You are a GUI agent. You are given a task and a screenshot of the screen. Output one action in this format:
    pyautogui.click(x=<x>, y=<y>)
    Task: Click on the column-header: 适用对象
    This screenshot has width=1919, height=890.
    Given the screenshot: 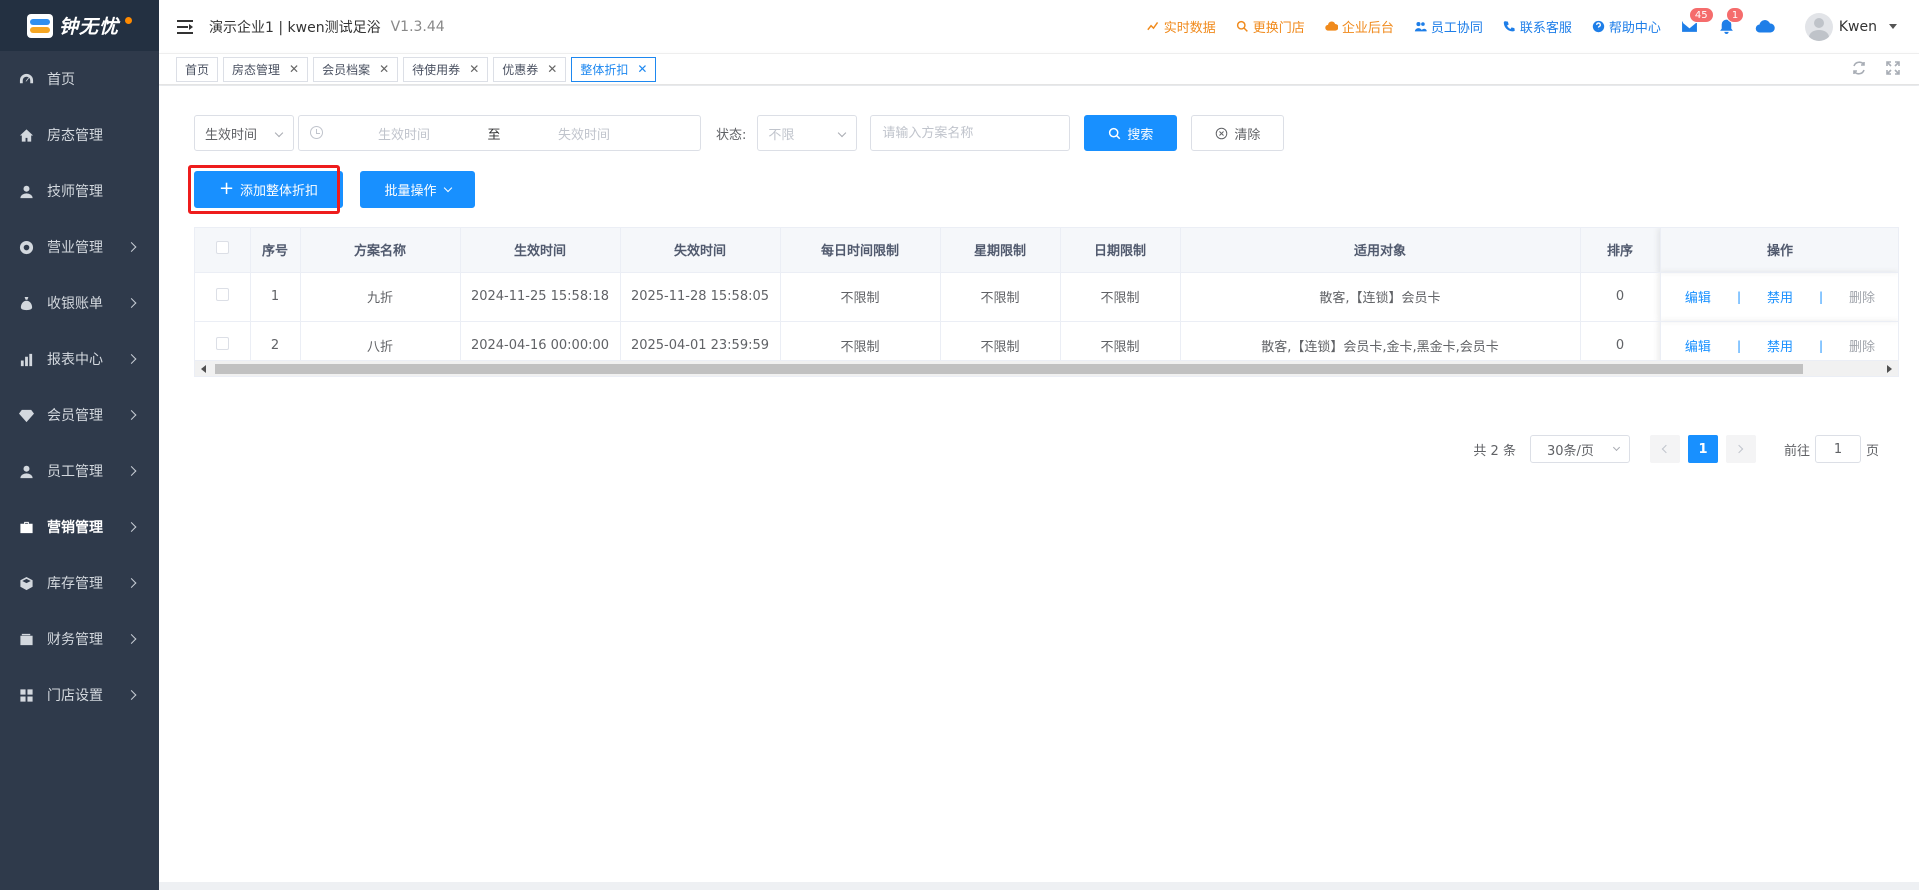 What is the action you would take?
    pyautogui.click(x=1380, y=250)
    